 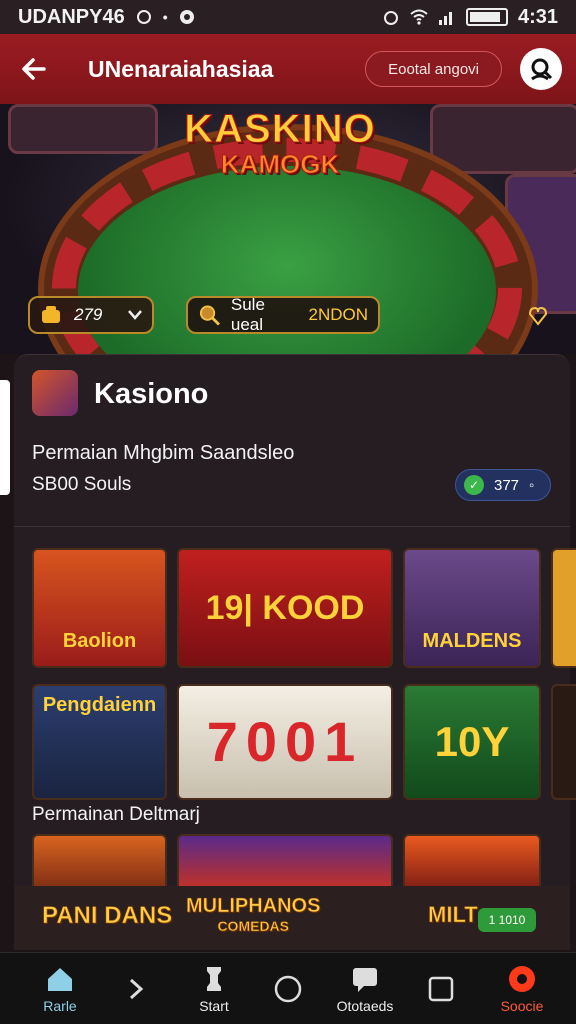 I want to click on score-badge: ✓ 377 ◦, so click(x=503, y=485).